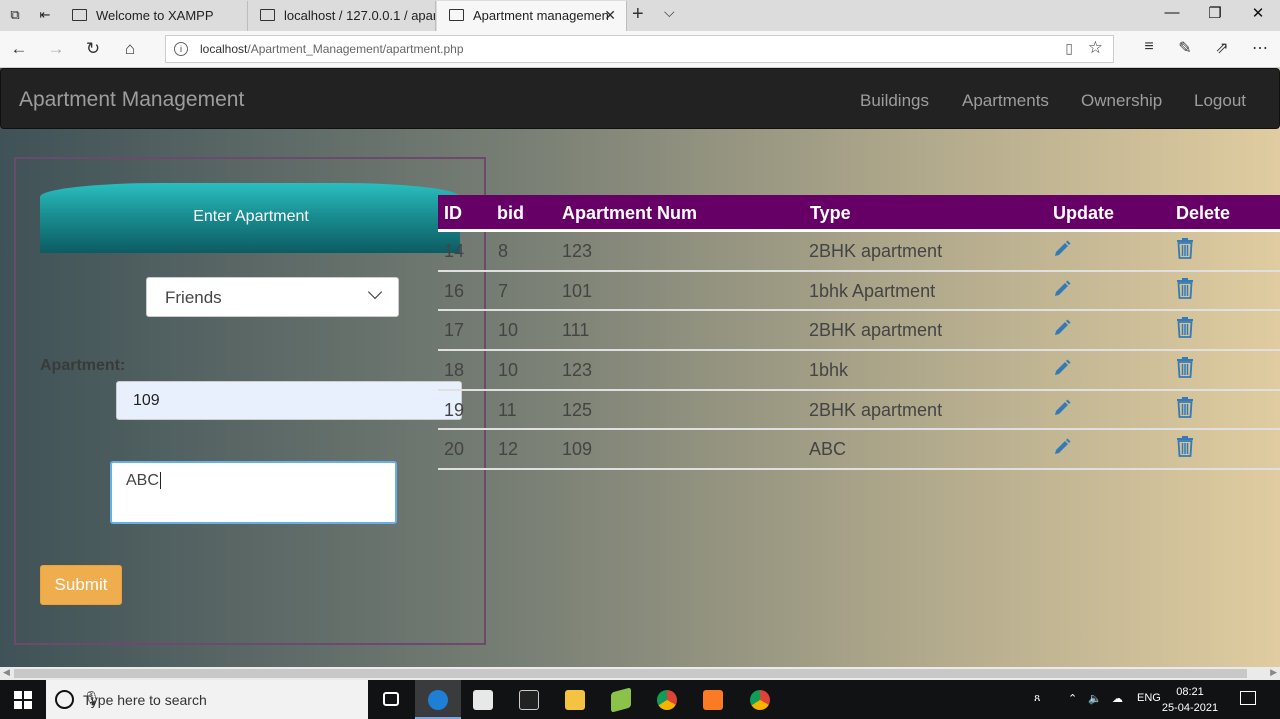  I want to click on tab-xampp: Welcome to XAMPP, so click(154, 16).